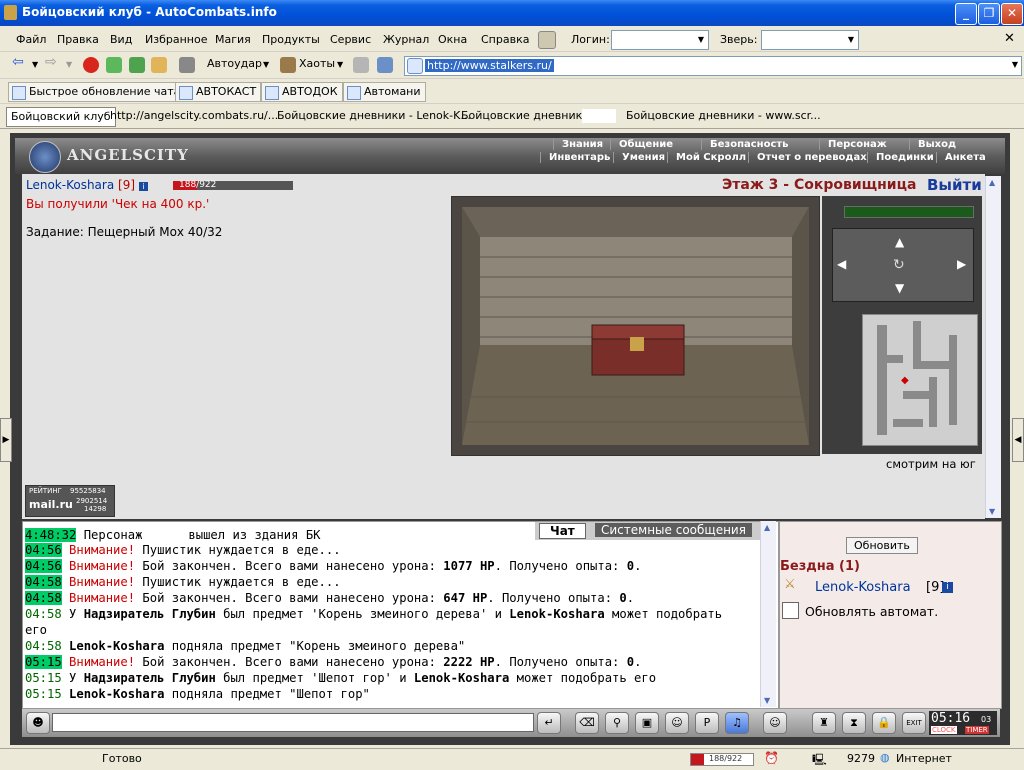 The height and width of the screenshot is (770, 1024). I want to click on tools-icon, so click(187, 65).